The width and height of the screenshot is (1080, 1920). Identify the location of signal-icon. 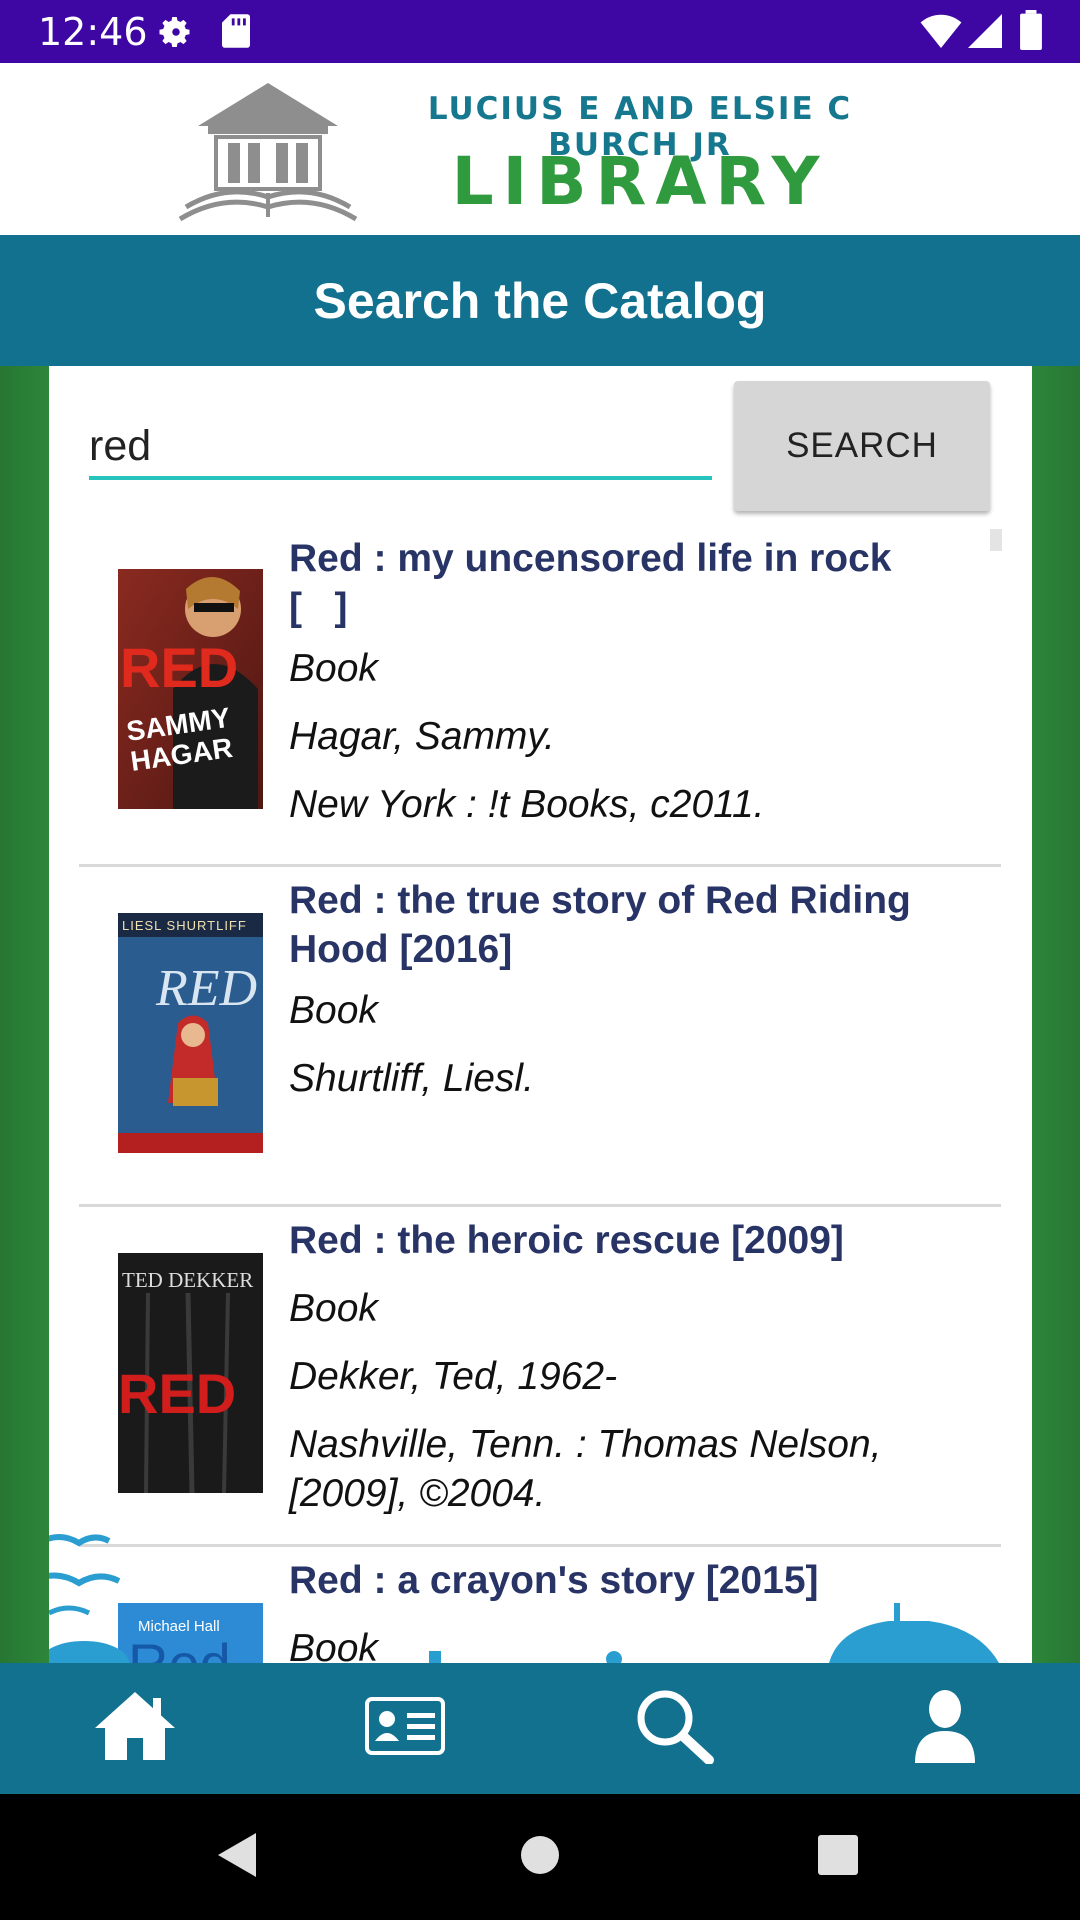
(985, 33).